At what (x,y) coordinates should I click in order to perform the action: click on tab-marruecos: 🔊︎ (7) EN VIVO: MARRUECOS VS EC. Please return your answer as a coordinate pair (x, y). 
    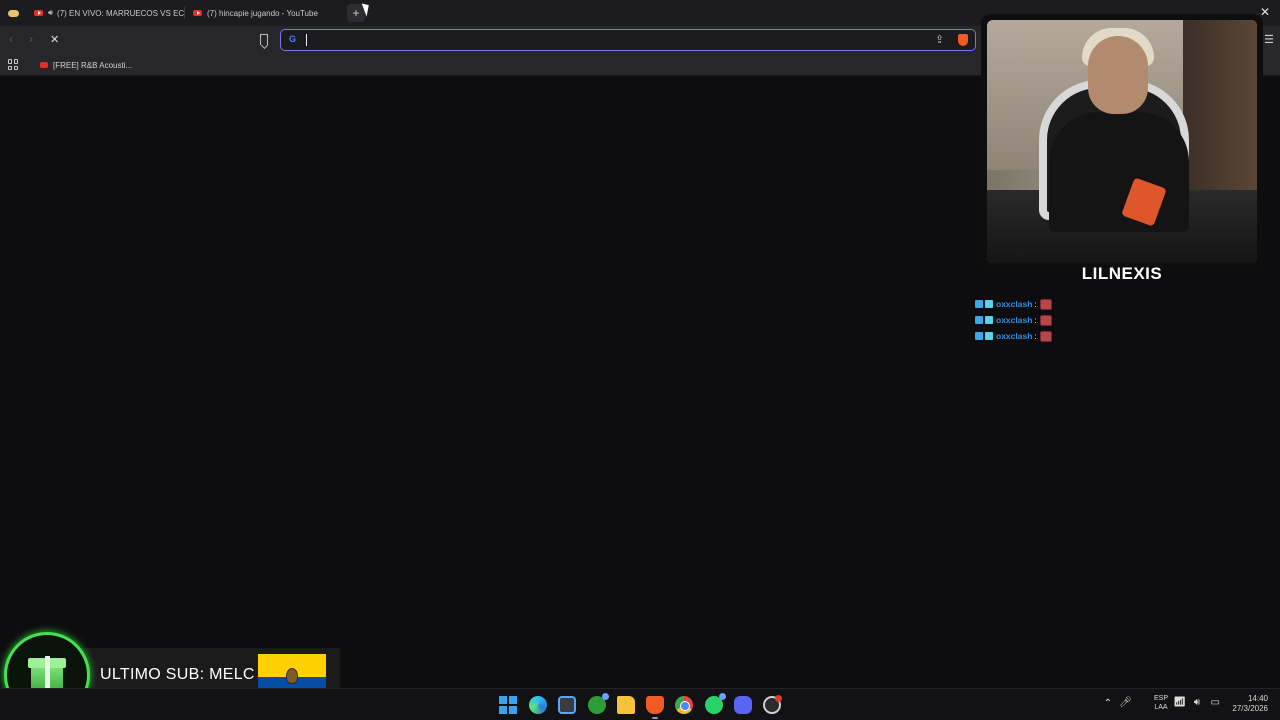
    Looking at the image, I should click on (105, 13).